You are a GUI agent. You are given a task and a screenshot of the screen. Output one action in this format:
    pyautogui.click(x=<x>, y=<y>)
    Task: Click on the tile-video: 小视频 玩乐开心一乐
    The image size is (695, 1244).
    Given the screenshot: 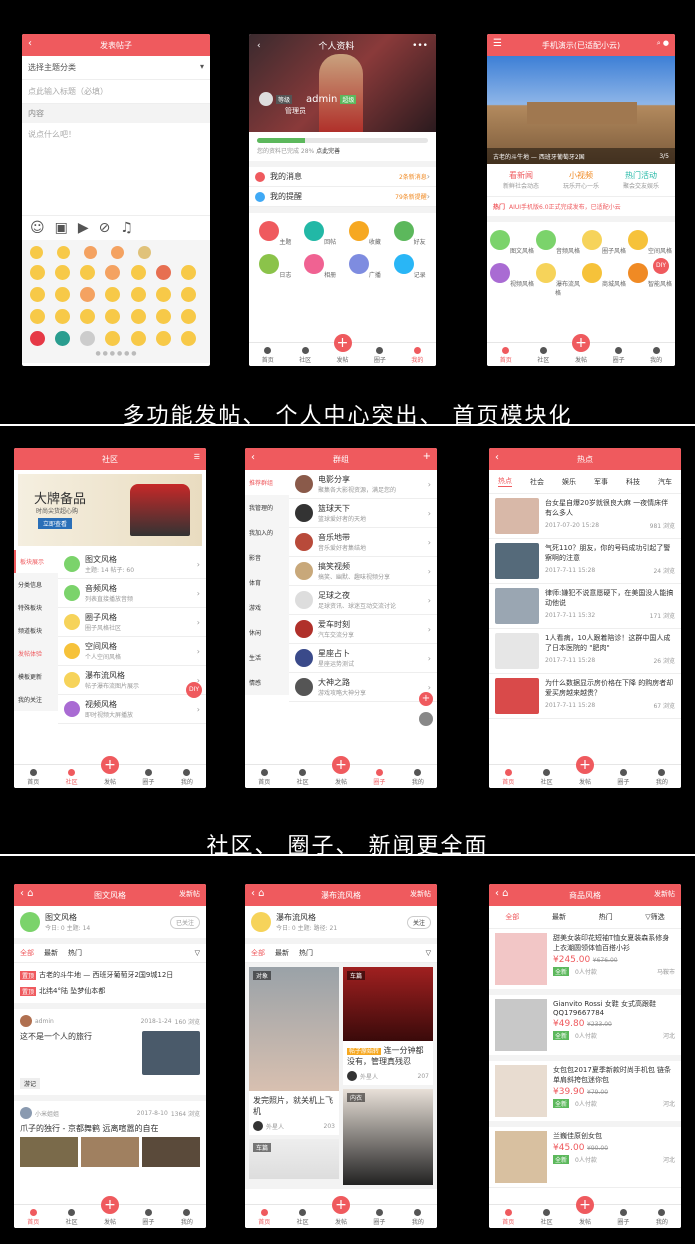 What is the action you would take?
    pyautogui.click(x=581, y=180)
    